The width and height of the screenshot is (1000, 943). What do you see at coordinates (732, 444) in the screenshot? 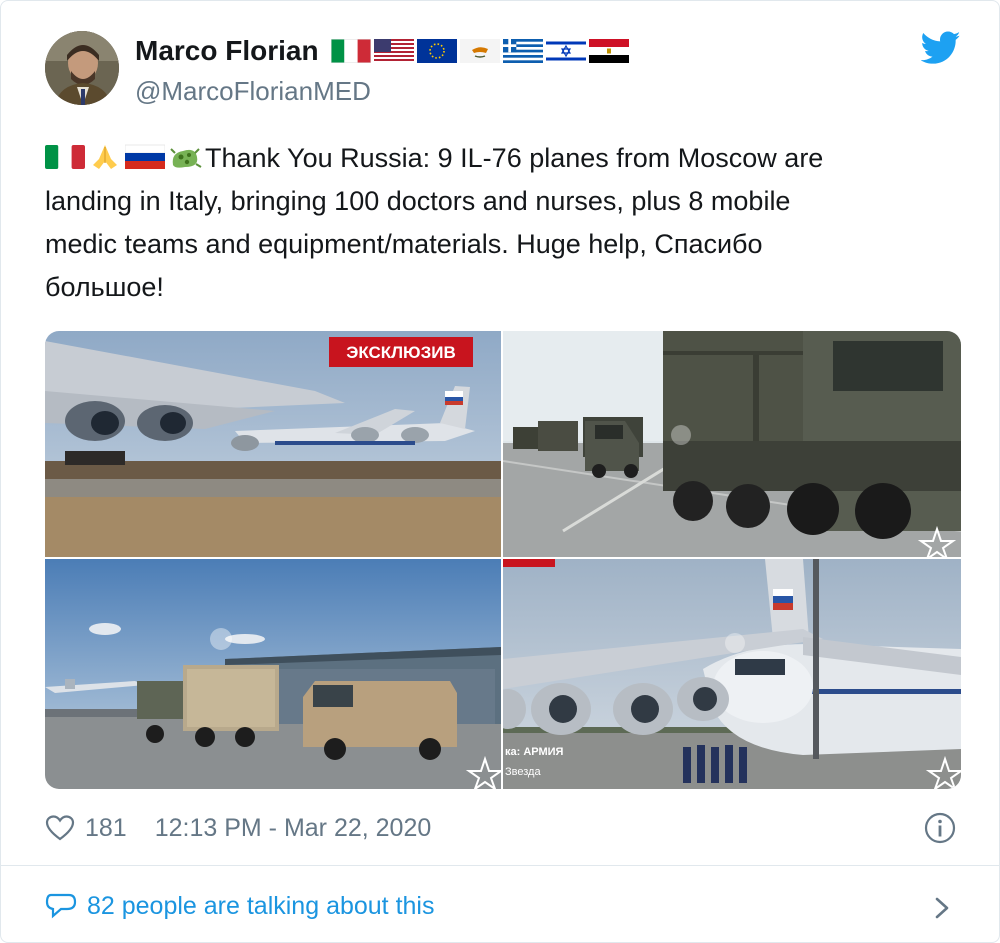
I see `photo-truck-convoy` at bounding box center [732, 444].